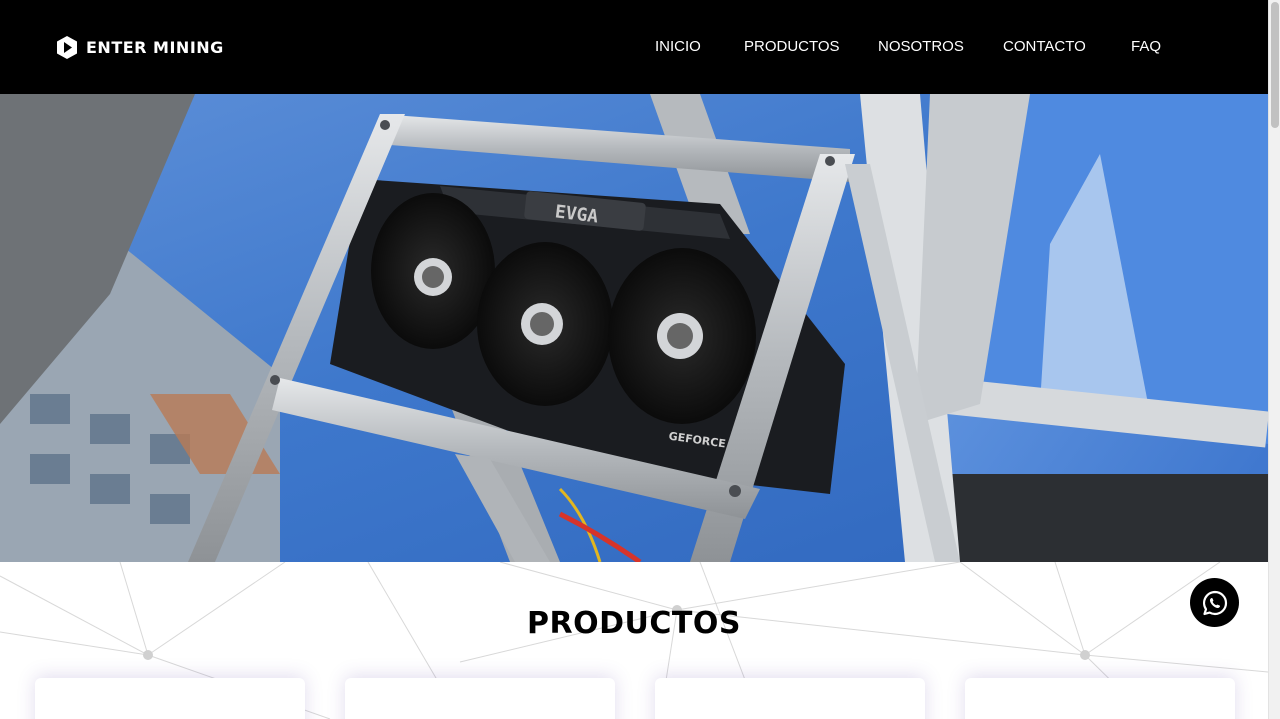  Describe the element at coordinates (1274, 359) in the screenshot. I see `page-scrollbar` at that location.